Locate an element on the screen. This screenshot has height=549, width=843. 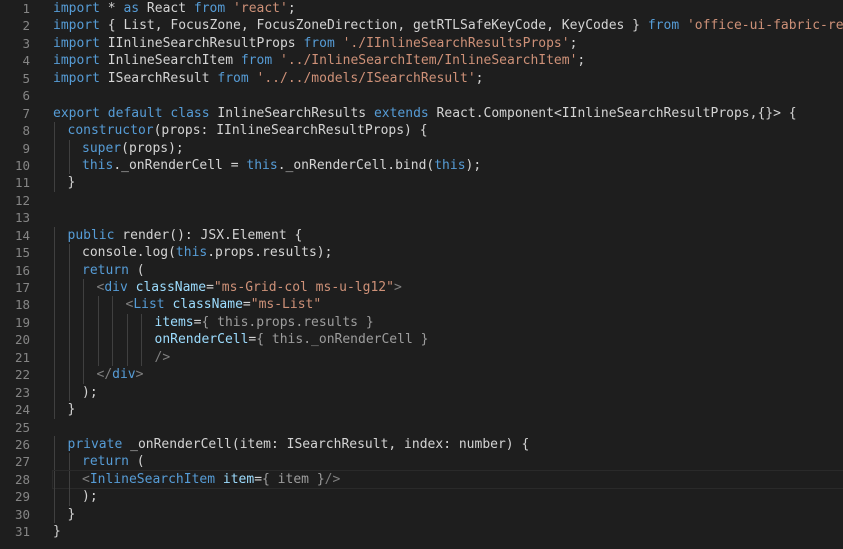
code-line: 24} is located at coordinates (421, 410).